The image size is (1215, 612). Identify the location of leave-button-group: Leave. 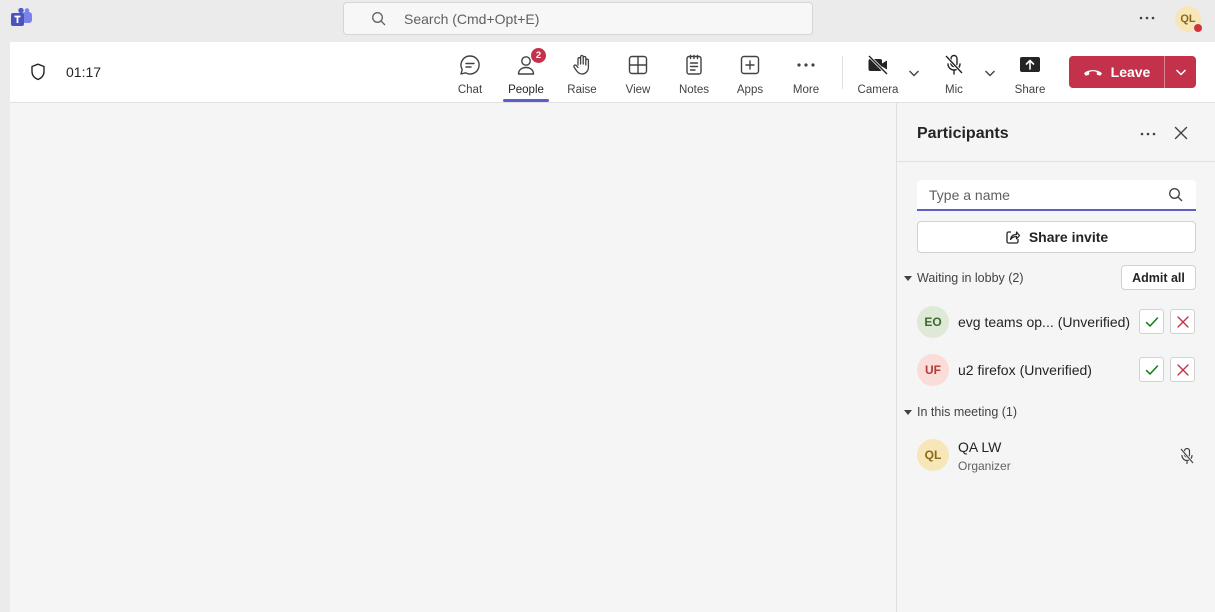
(1132, 72).